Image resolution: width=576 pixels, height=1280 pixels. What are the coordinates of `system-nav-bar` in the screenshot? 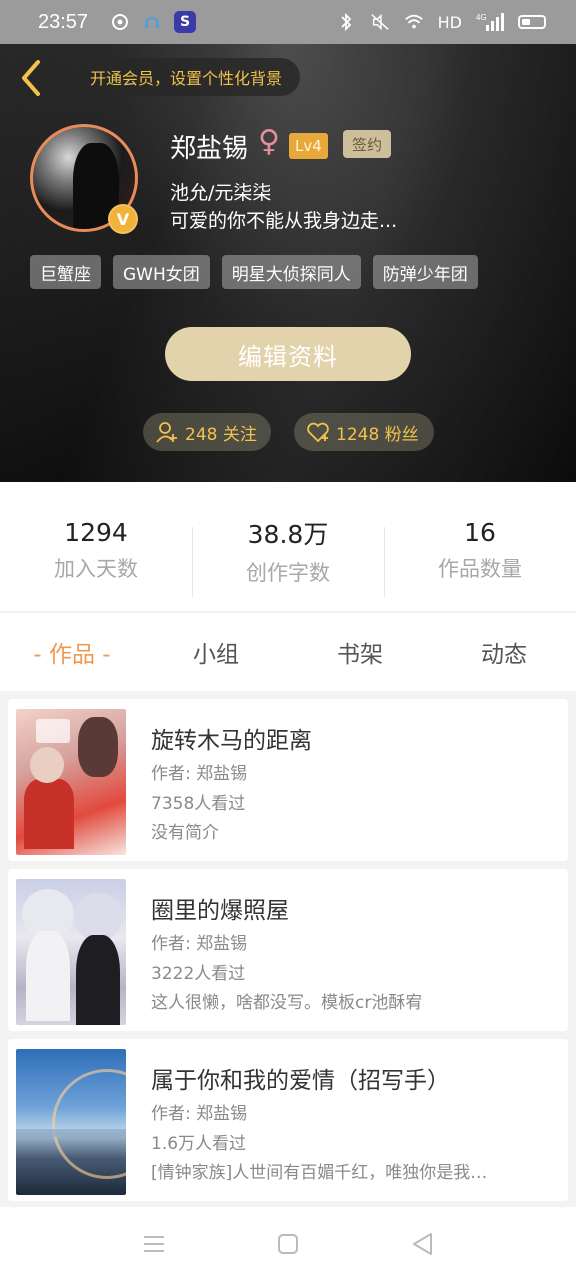 It's located at (288, 1243).